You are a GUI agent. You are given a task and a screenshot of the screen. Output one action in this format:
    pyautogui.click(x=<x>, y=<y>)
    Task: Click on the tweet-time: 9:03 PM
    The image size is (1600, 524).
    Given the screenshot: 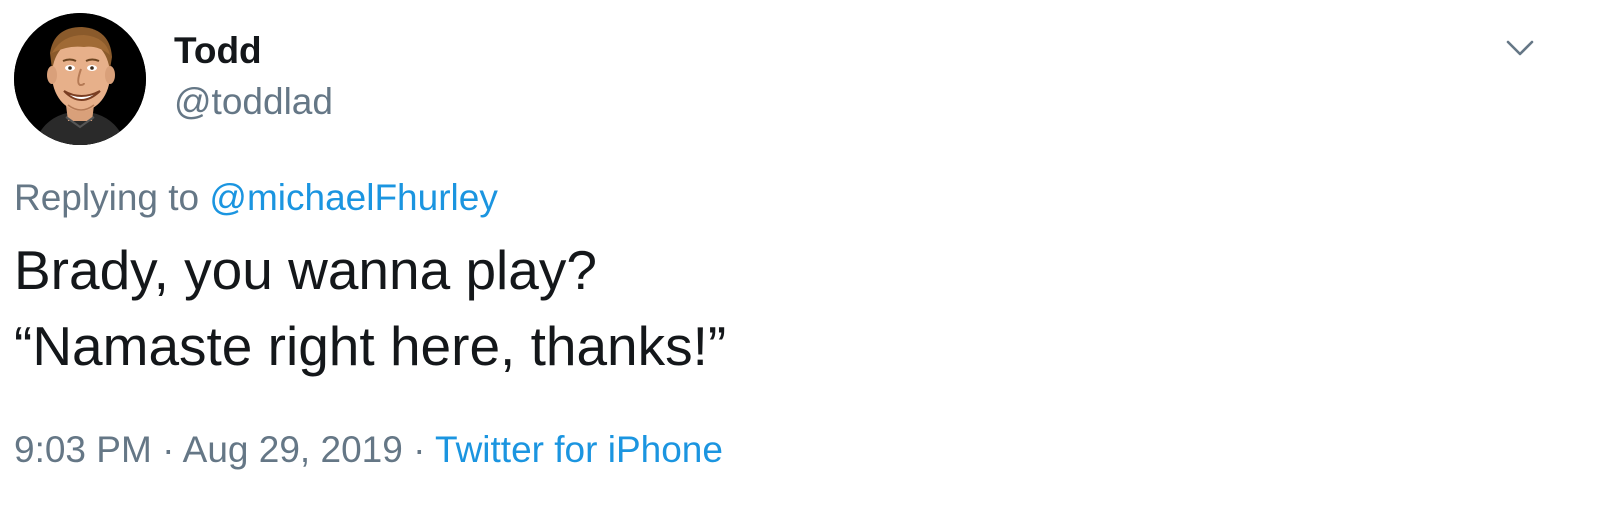 What is the action you would take?
    pyautogui.click(x=83, y=449)
    